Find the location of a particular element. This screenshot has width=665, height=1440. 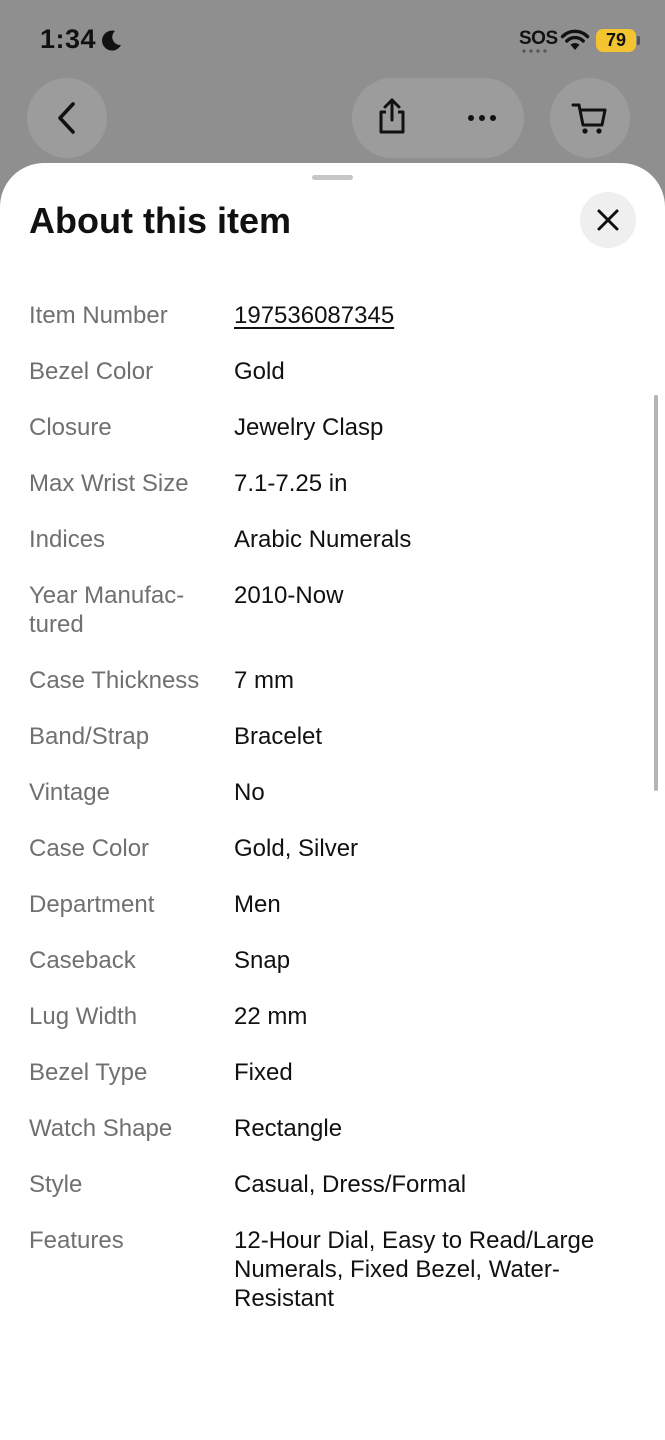

battery-tip is located at coordinates (638, 40).